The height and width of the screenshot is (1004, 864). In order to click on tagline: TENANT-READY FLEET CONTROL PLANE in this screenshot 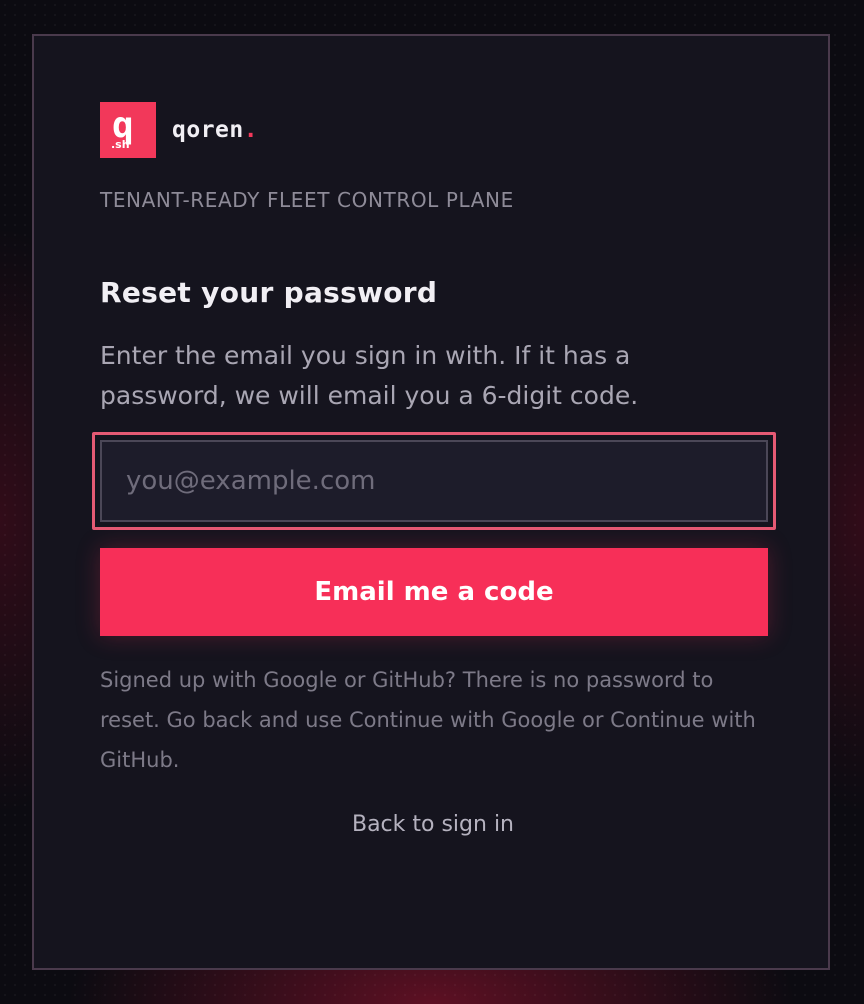, I will do `click(307, 200)`.